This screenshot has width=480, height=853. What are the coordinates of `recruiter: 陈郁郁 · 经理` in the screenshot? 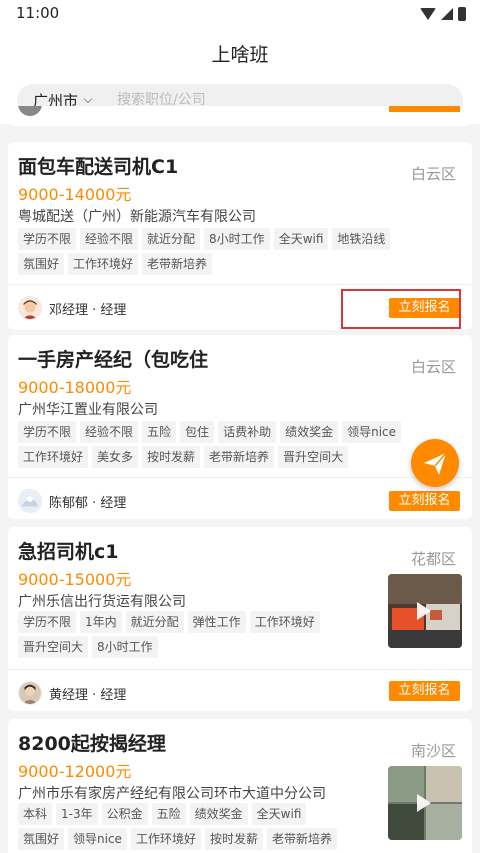 It's located at (72, 501).